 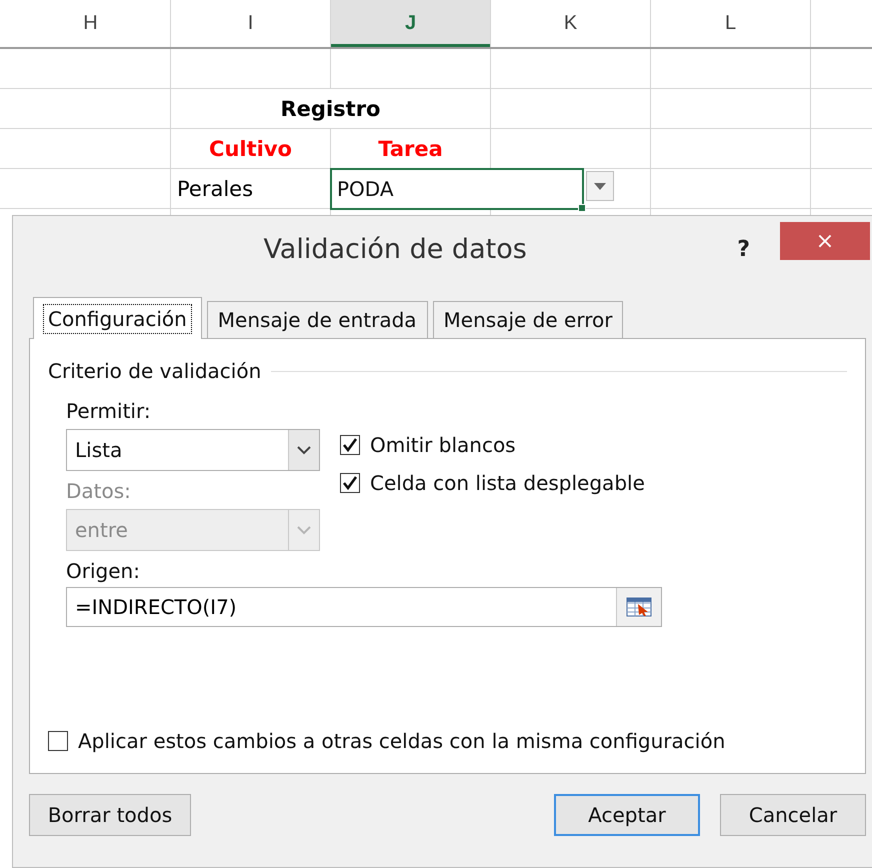 What do you see at coordinates (825, 241) in the screenshot?
I see `close-button: ×` at bounding box center [825, 241].